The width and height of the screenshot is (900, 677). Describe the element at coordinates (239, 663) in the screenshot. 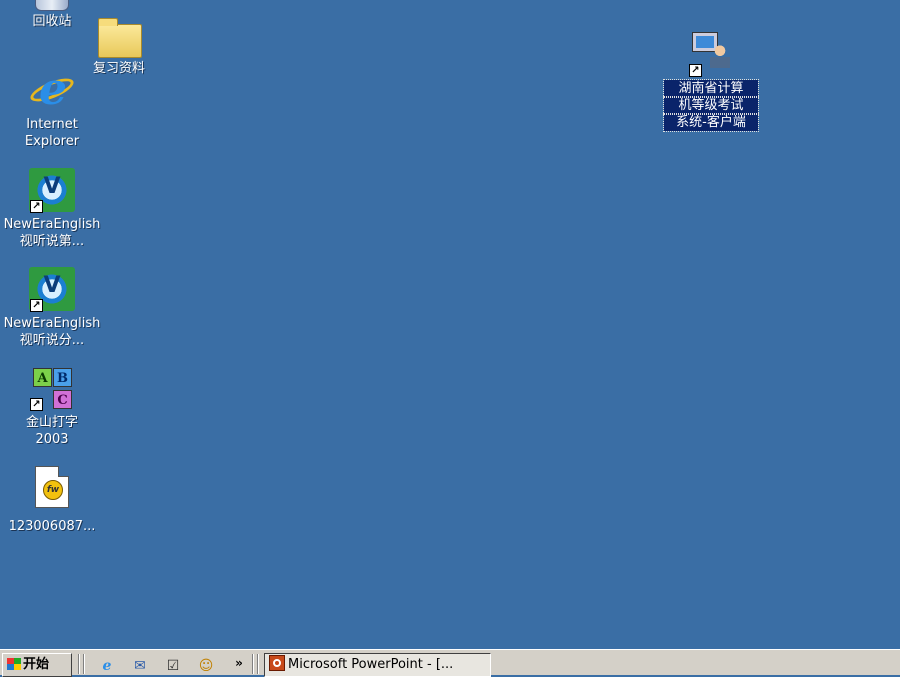

I see `quicklaunch-chevron-icon: »` at that location.